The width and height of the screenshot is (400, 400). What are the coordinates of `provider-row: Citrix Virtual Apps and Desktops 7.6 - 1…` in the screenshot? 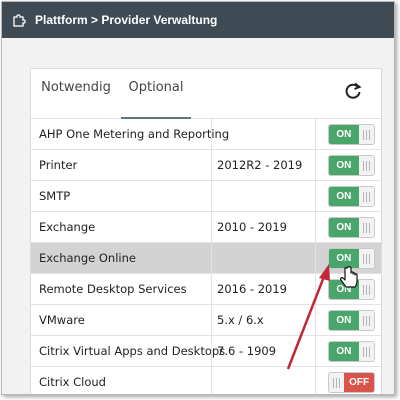 It's located at (206, 351).